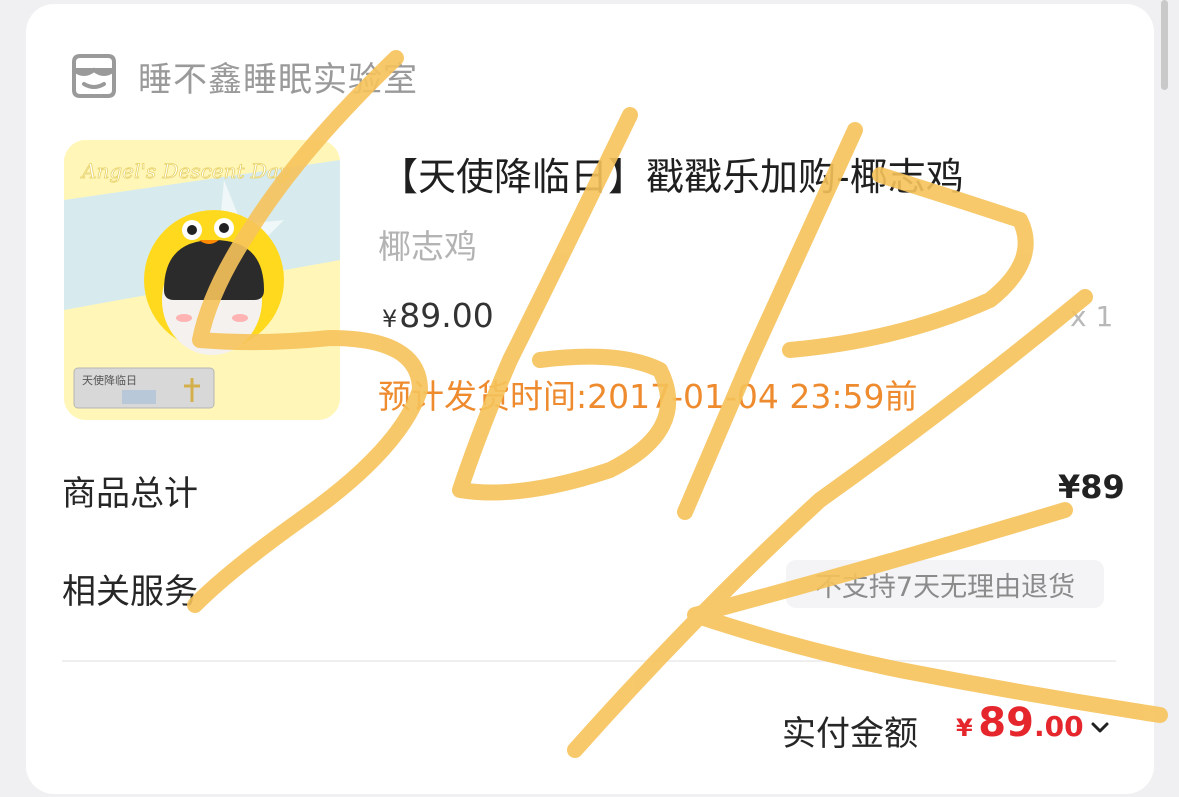 The image size is (1179, 797). What do you see at coordinates (1091, 487) in the screenshot?
I see `total-value: ¥89` at bounding box center [1091, 487].